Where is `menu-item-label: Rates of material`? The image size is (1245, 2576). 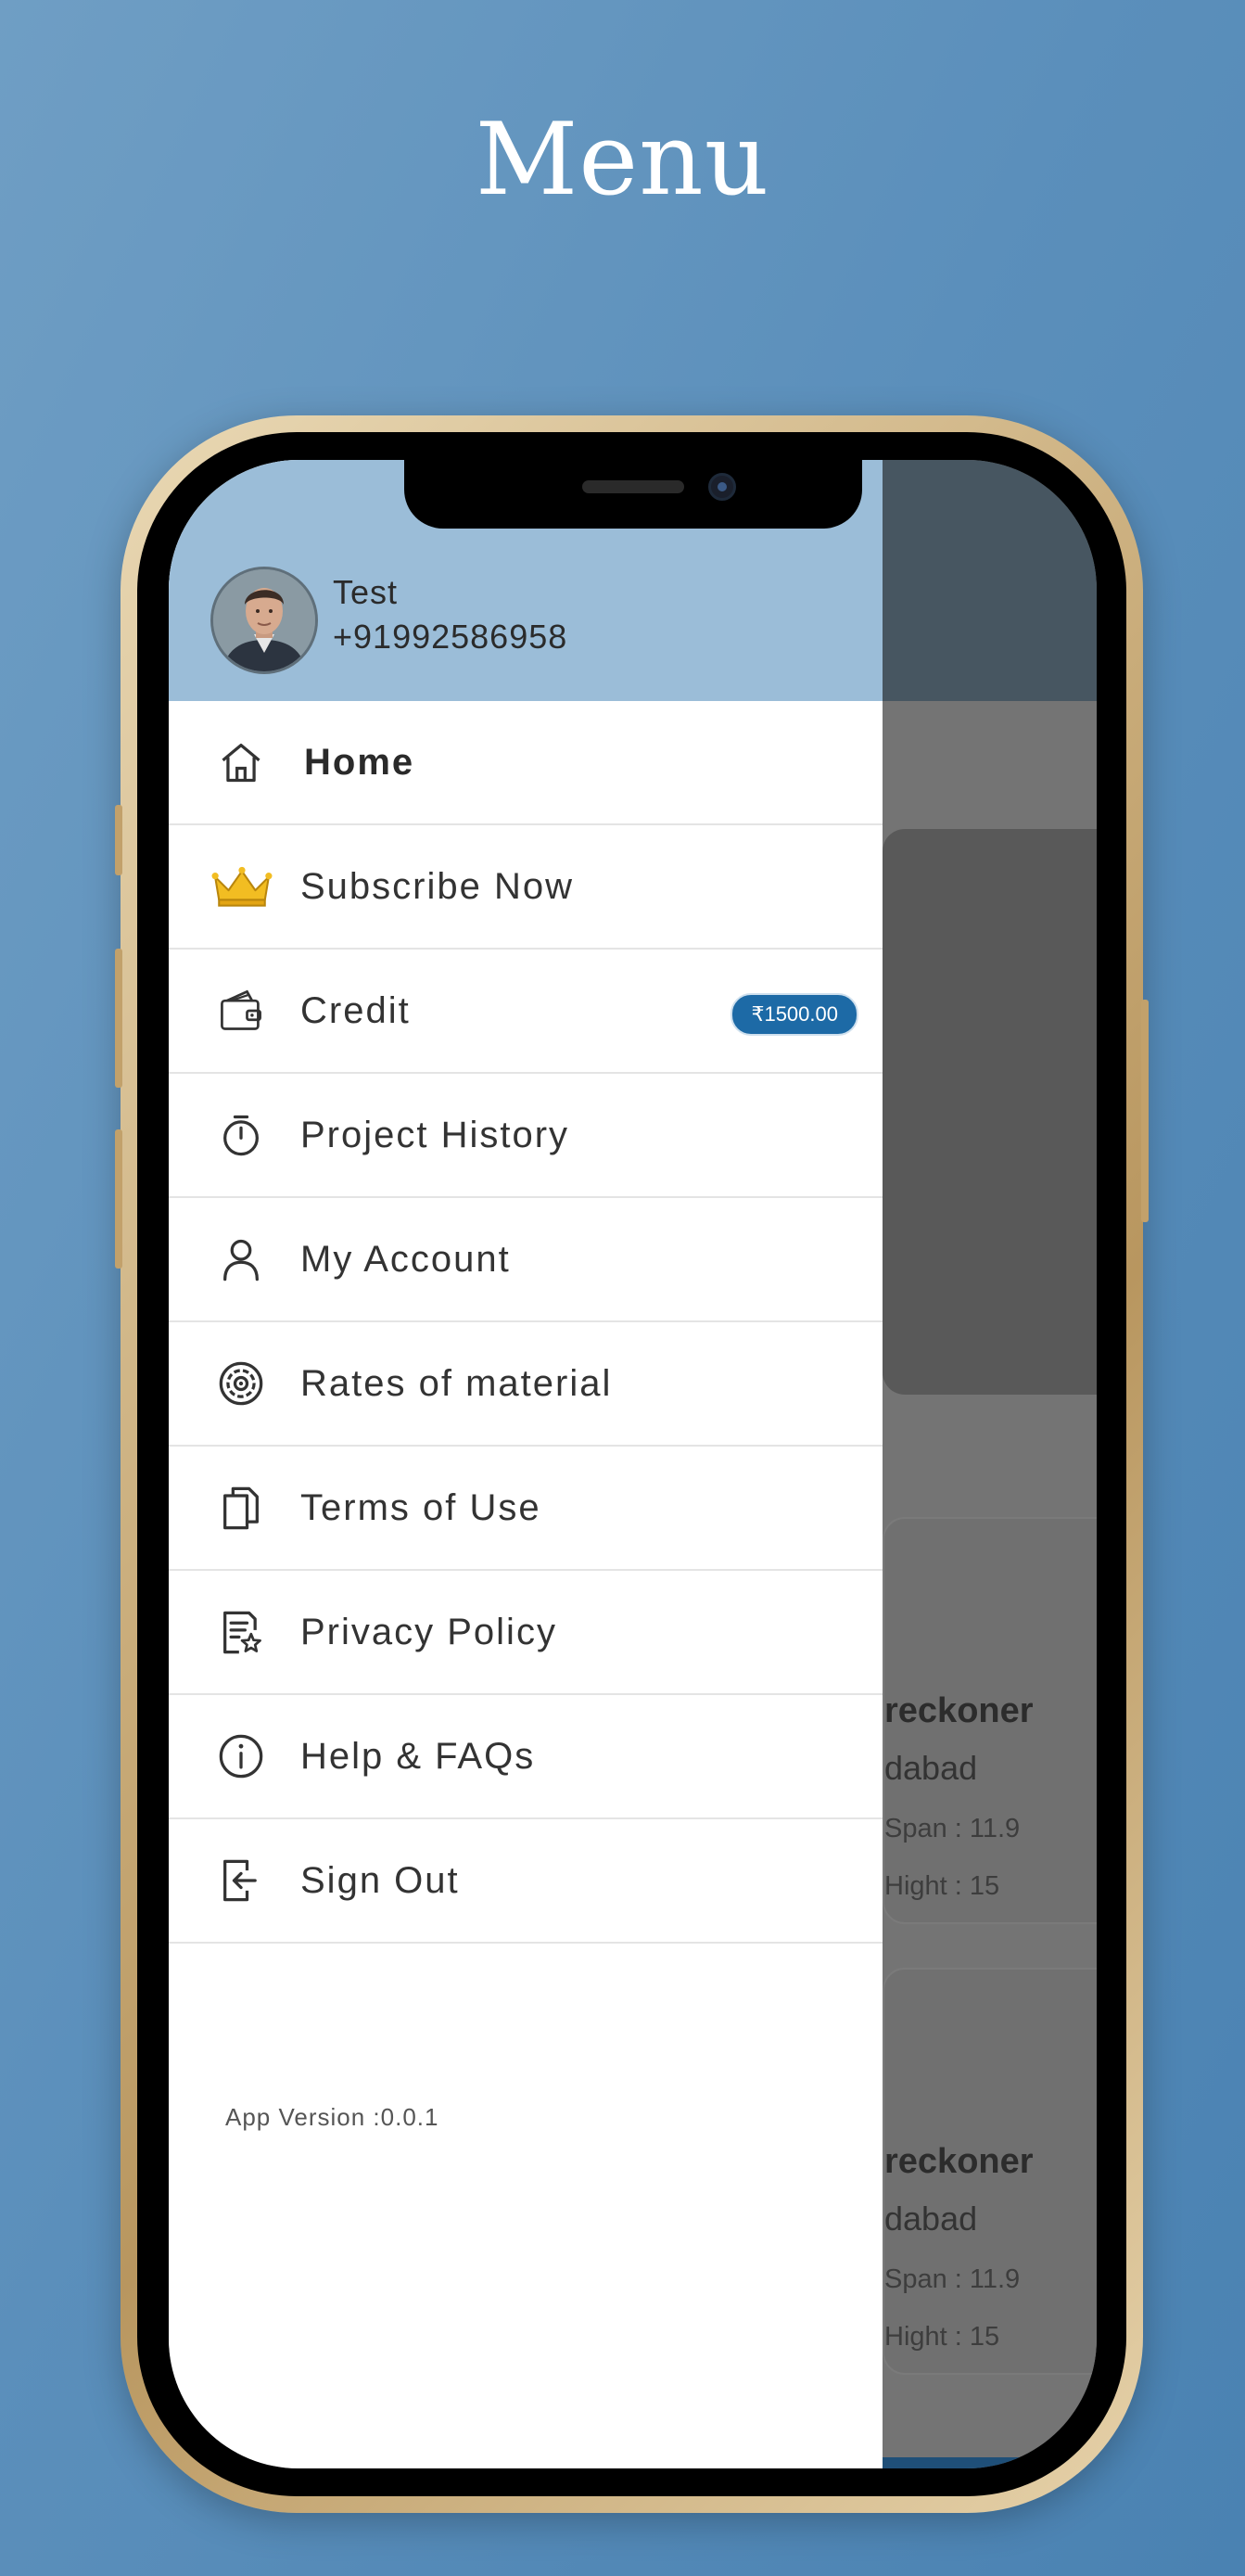 menu-item-label: Rates of material is located at coordinates (456, 1383).